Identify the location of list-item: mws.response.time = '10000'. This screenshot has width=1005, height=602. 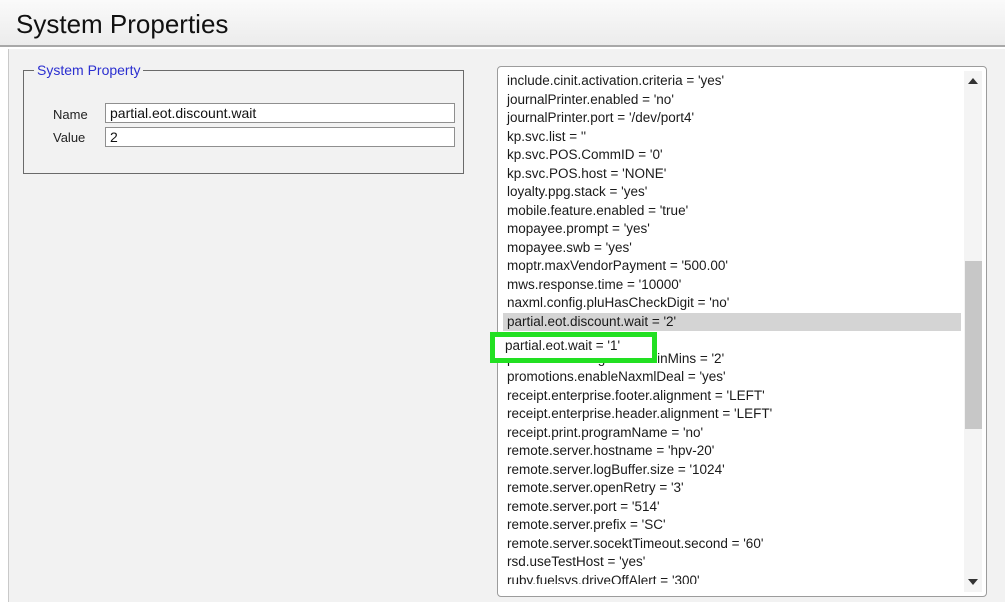
(732, 285).